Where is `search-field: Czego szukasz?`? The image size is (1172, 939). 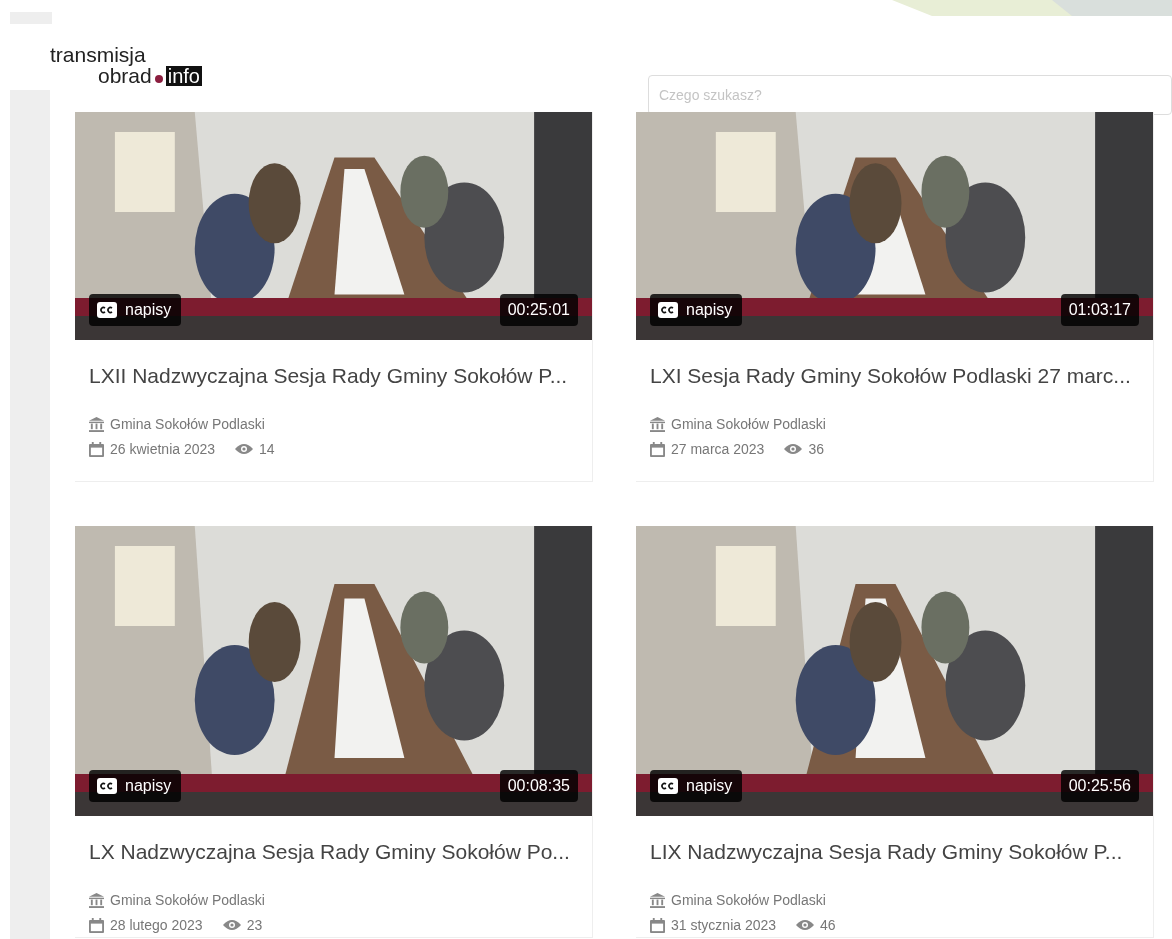 search-field: Czego szukasz? is located at coordinates (909, 95).